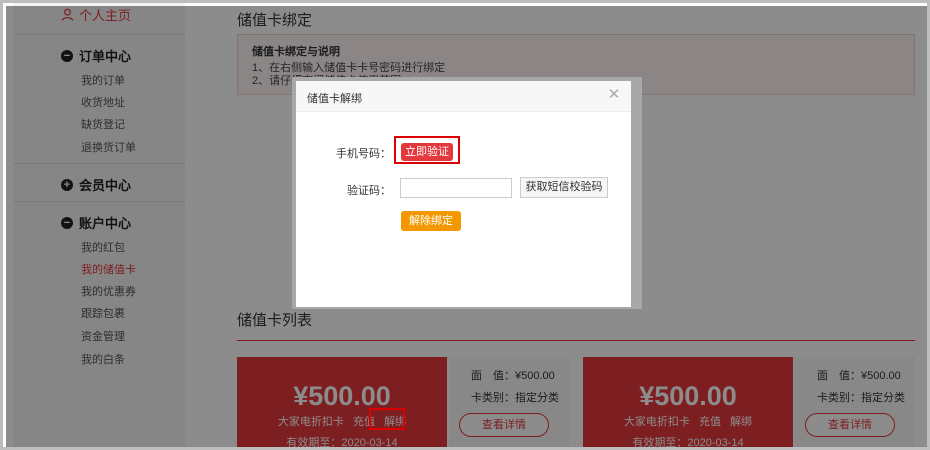 Image resolution: width=930 pixels, height=450 pixels. I want to click on phone-label: 手机号码：, so click(363, 154).